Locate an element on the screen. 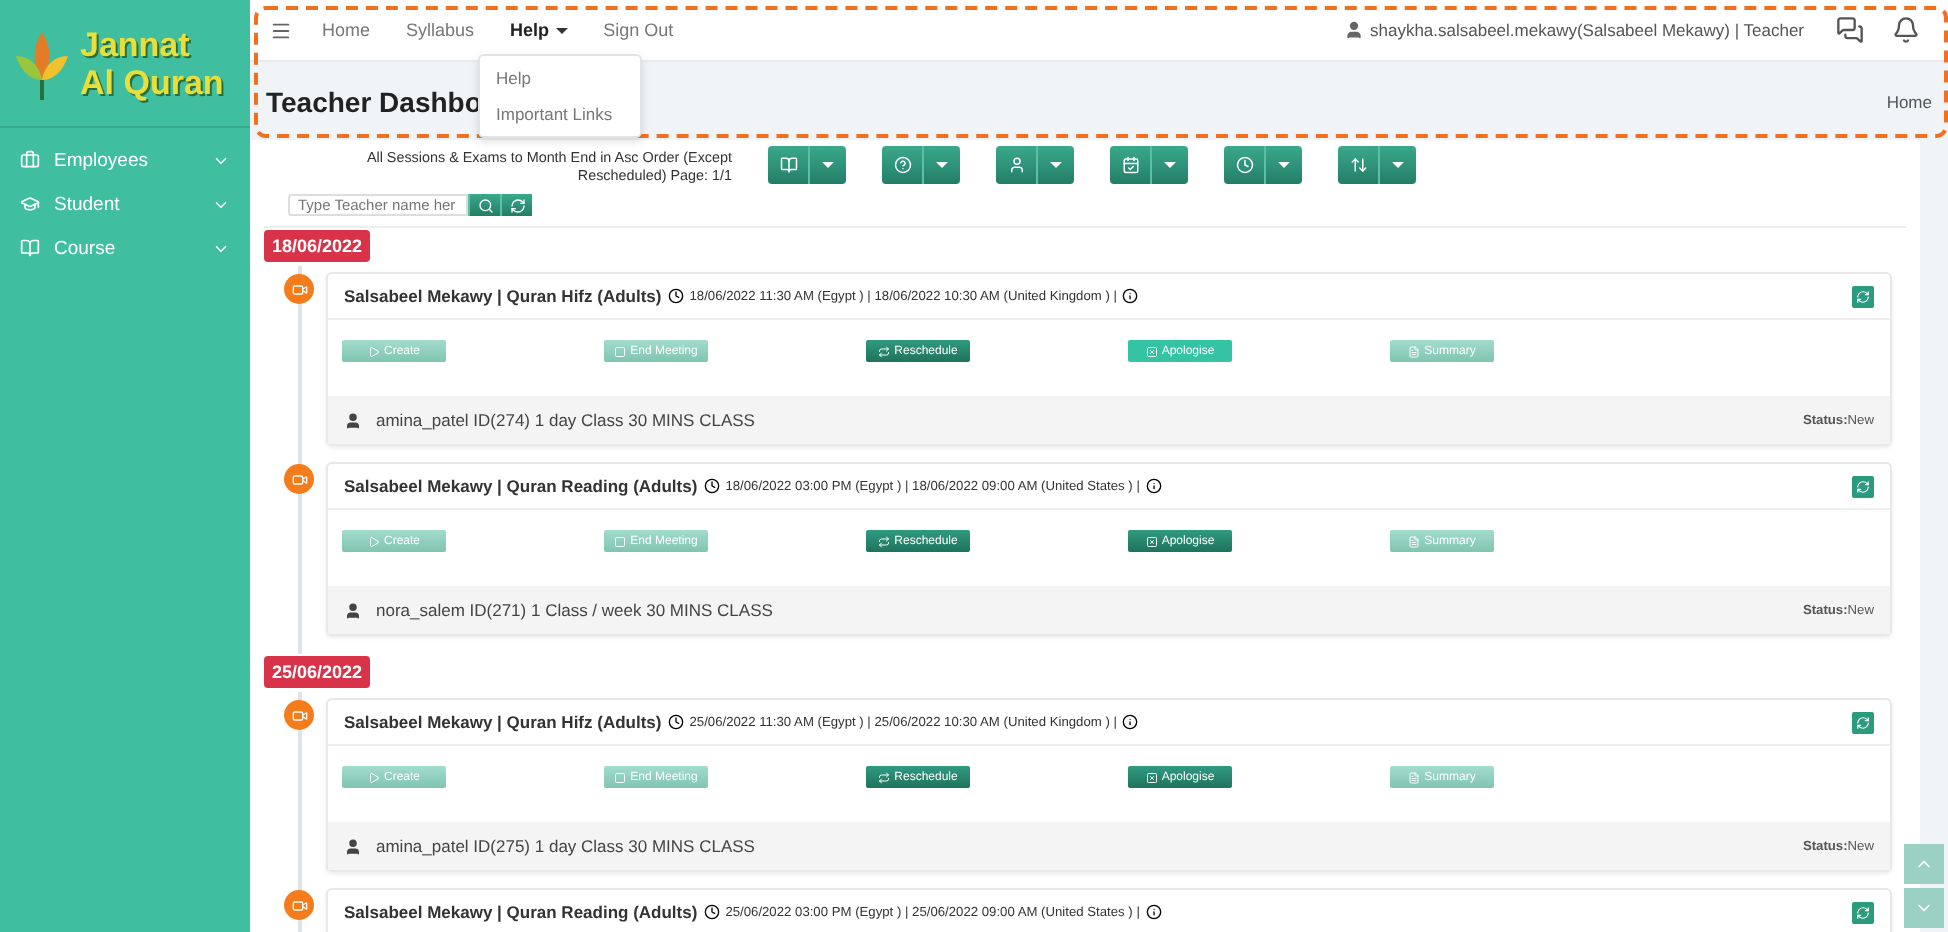 The image size is (1948, 932). search-button is located at coordinates (484, 205).